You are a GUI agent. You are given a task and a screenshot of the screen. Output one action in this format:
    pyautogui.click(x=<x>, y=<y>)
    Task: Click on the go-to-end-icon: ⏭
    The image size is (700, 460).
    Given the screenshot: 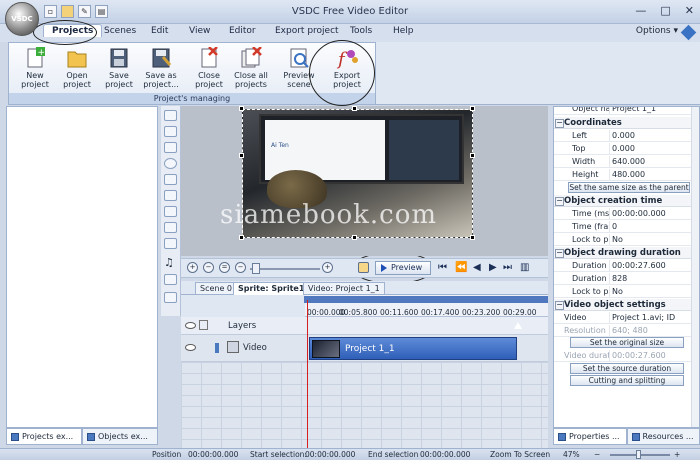 What is the action you would take?
    pyautogui.click(x=507, y=267)
    